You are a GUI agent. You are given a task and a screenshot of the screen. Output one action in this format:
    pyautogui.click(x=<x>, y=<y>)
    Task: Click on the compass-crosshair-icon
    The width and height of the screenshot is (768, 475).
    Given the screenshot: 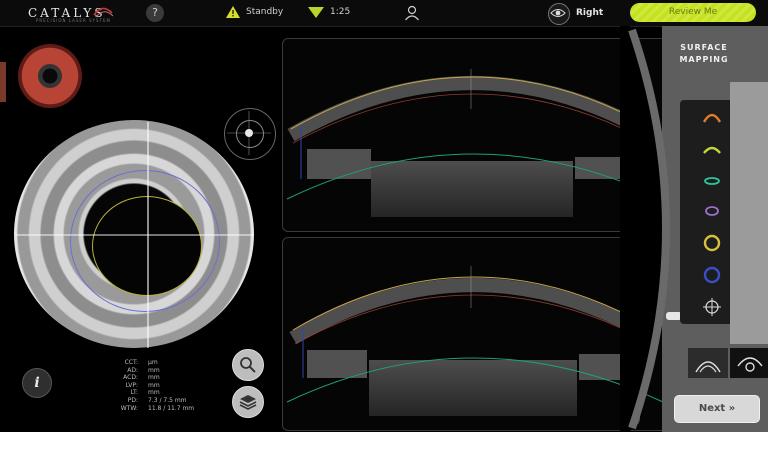 What is the action you would take?
    pyautogui.click(x=249, y=133)
    